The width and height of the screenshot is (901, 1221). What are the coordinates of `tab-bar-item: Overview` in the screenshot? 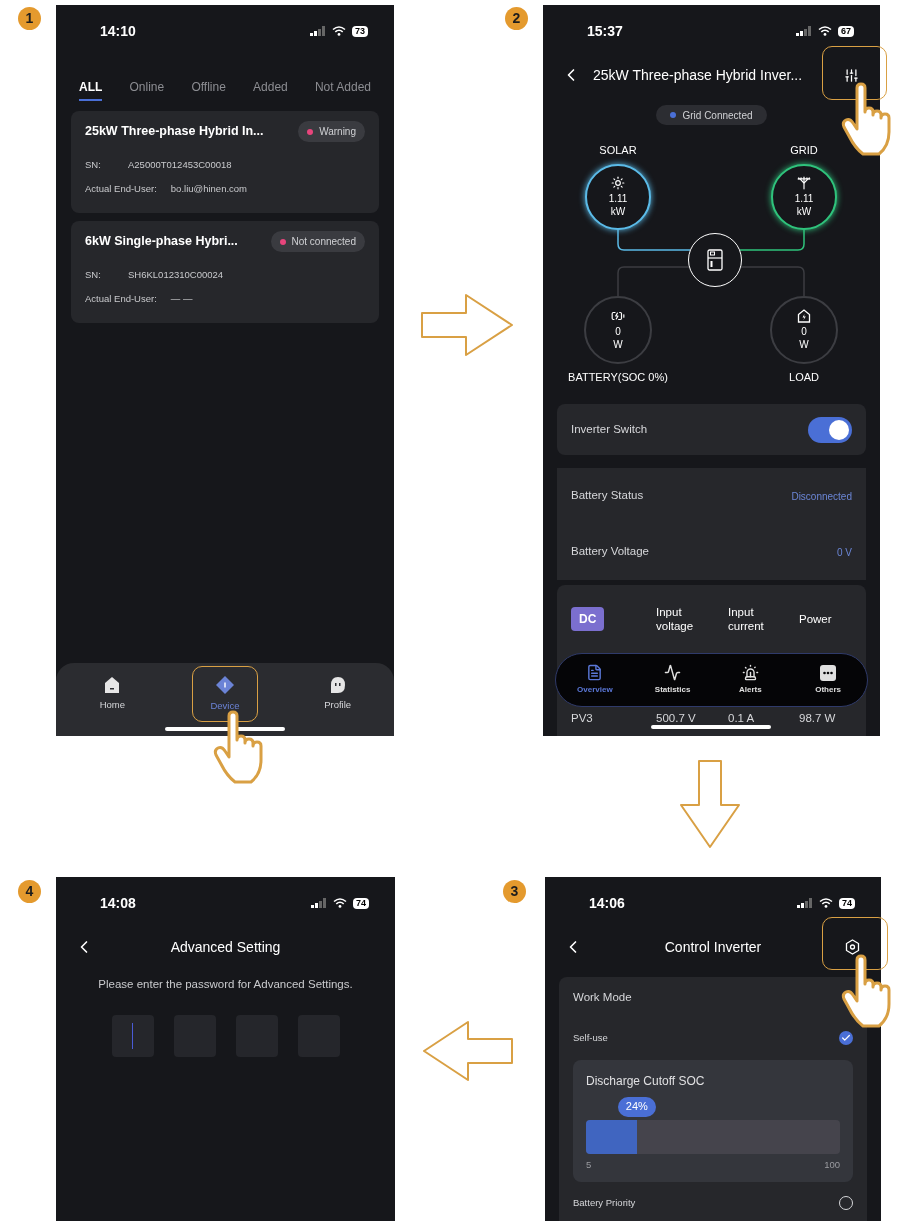 It's located at (595, 680).